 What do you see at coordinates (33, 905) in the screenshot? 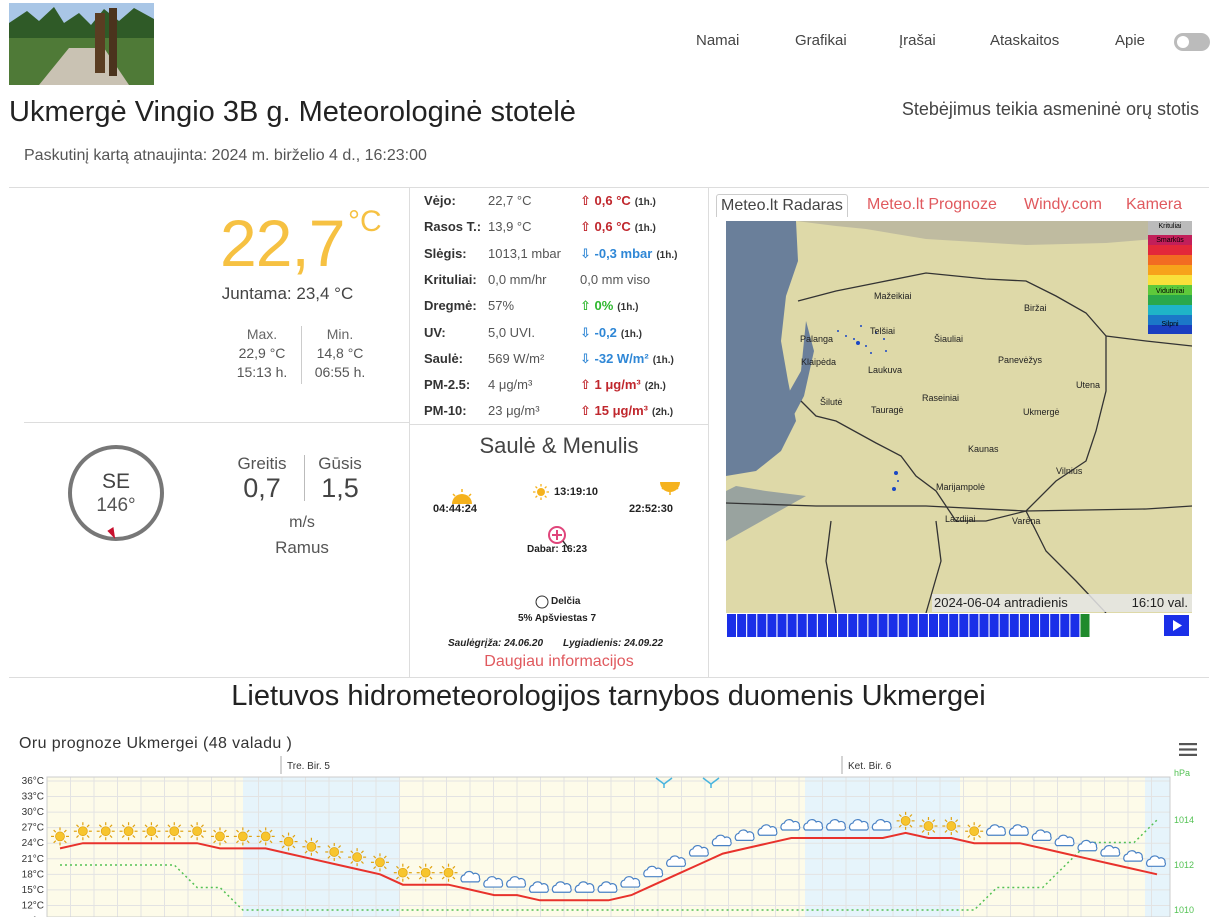
I see `y-tick-label: 12°C` at bounding box center [33, 905].